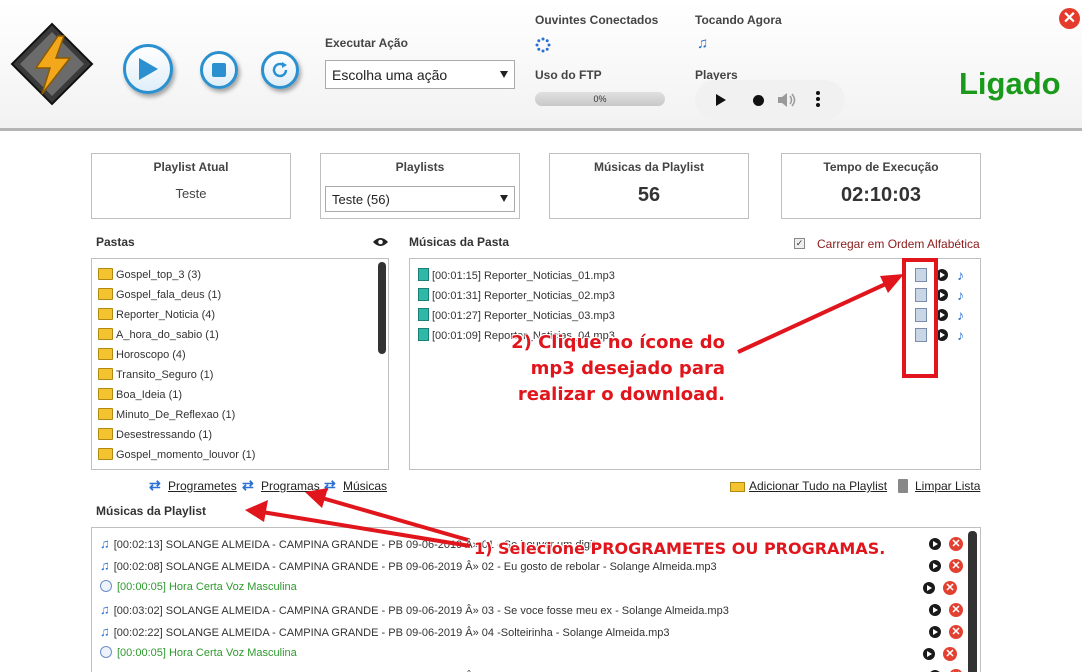 The image size is (1082, 672). Describe the element at coordinates (799, 243) in the screenshot. I see `alpha-order-checkbox: ✓` at that location.